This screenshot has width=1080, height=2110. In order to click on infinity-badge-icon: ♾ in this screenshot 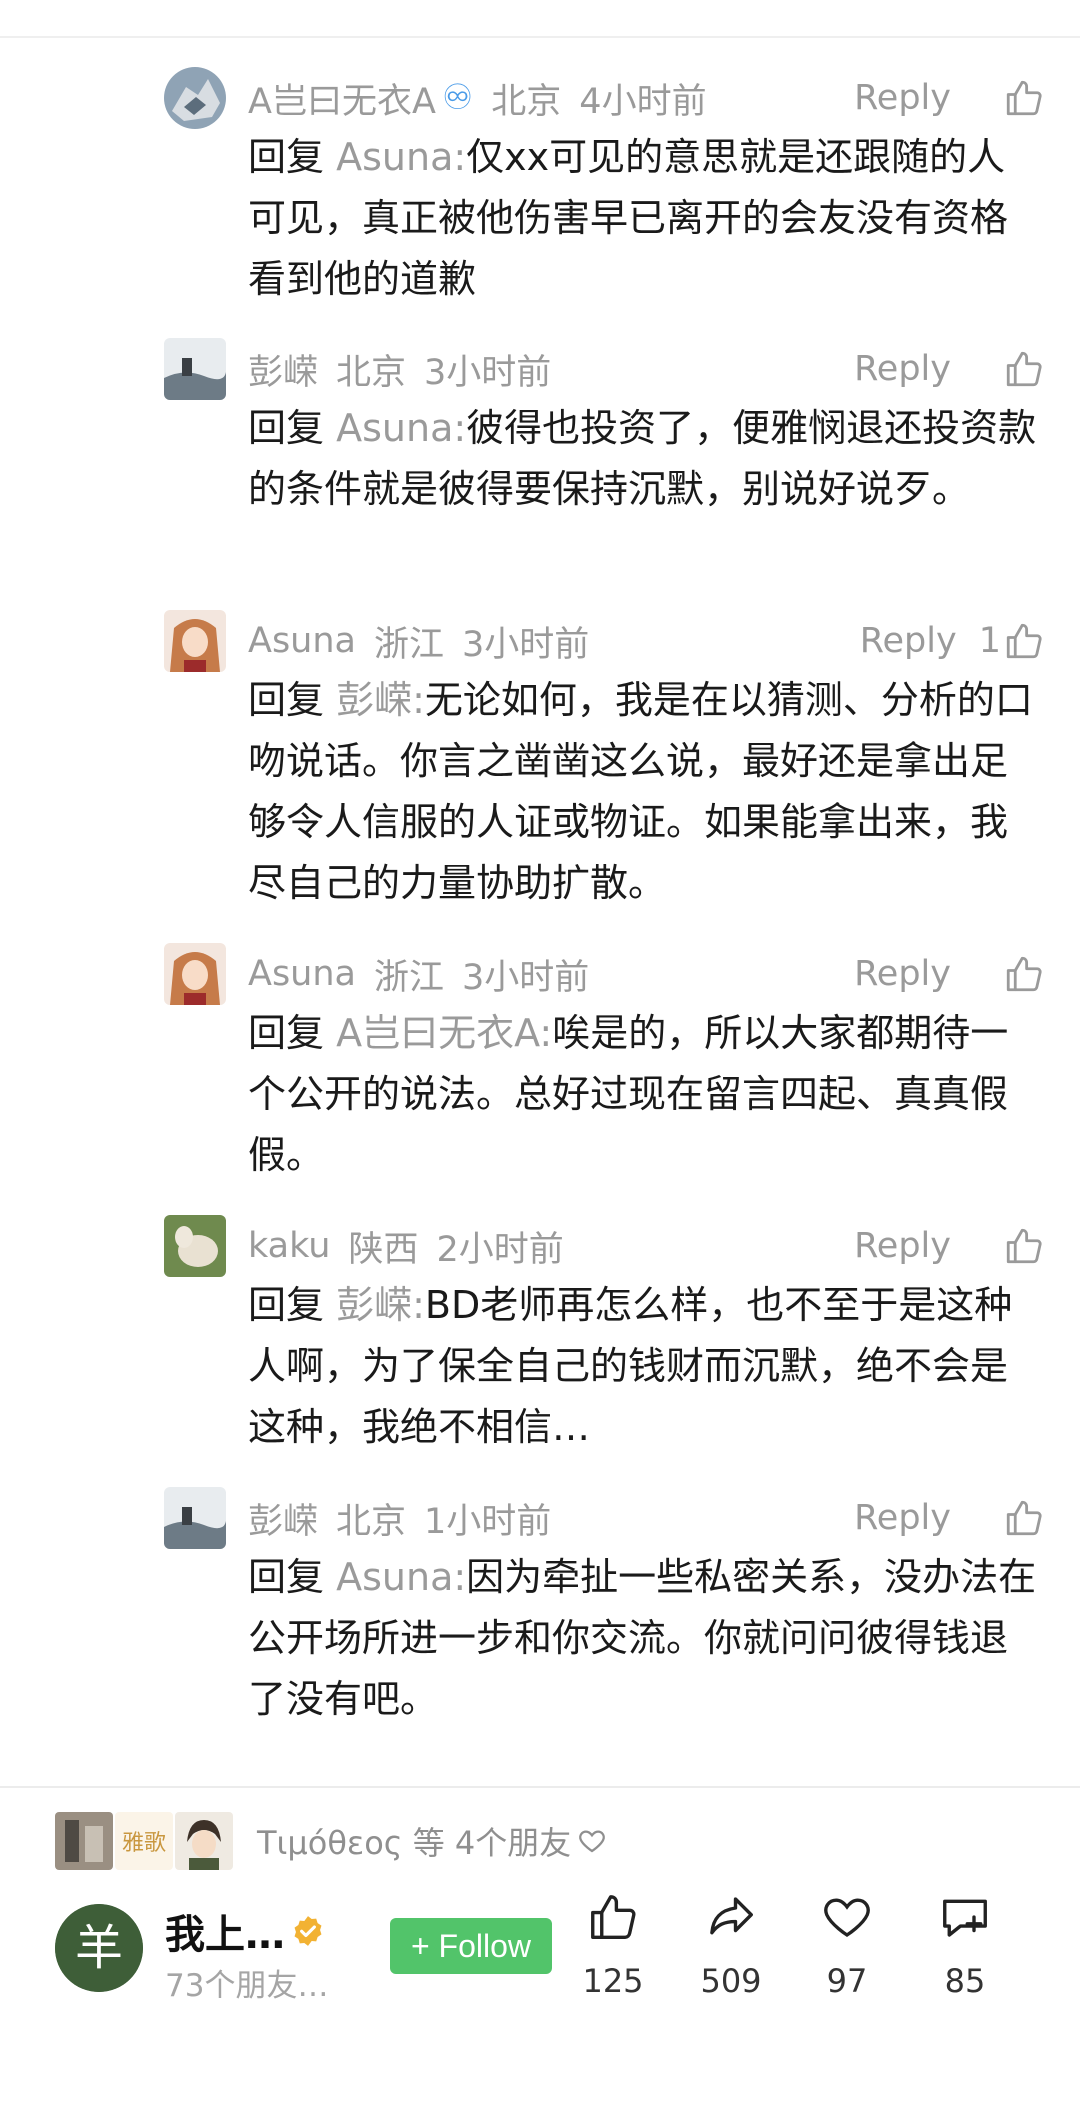, I will do `click(457, 98)`.